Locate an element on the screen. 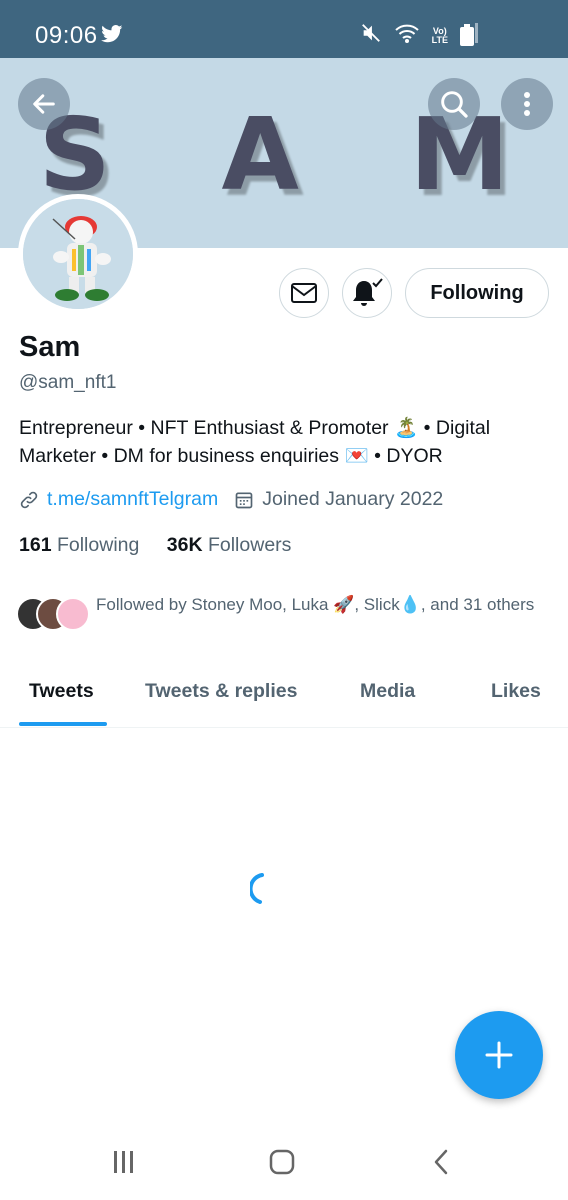  following-count-link: 161 Following is located at coordinates (79, 545).